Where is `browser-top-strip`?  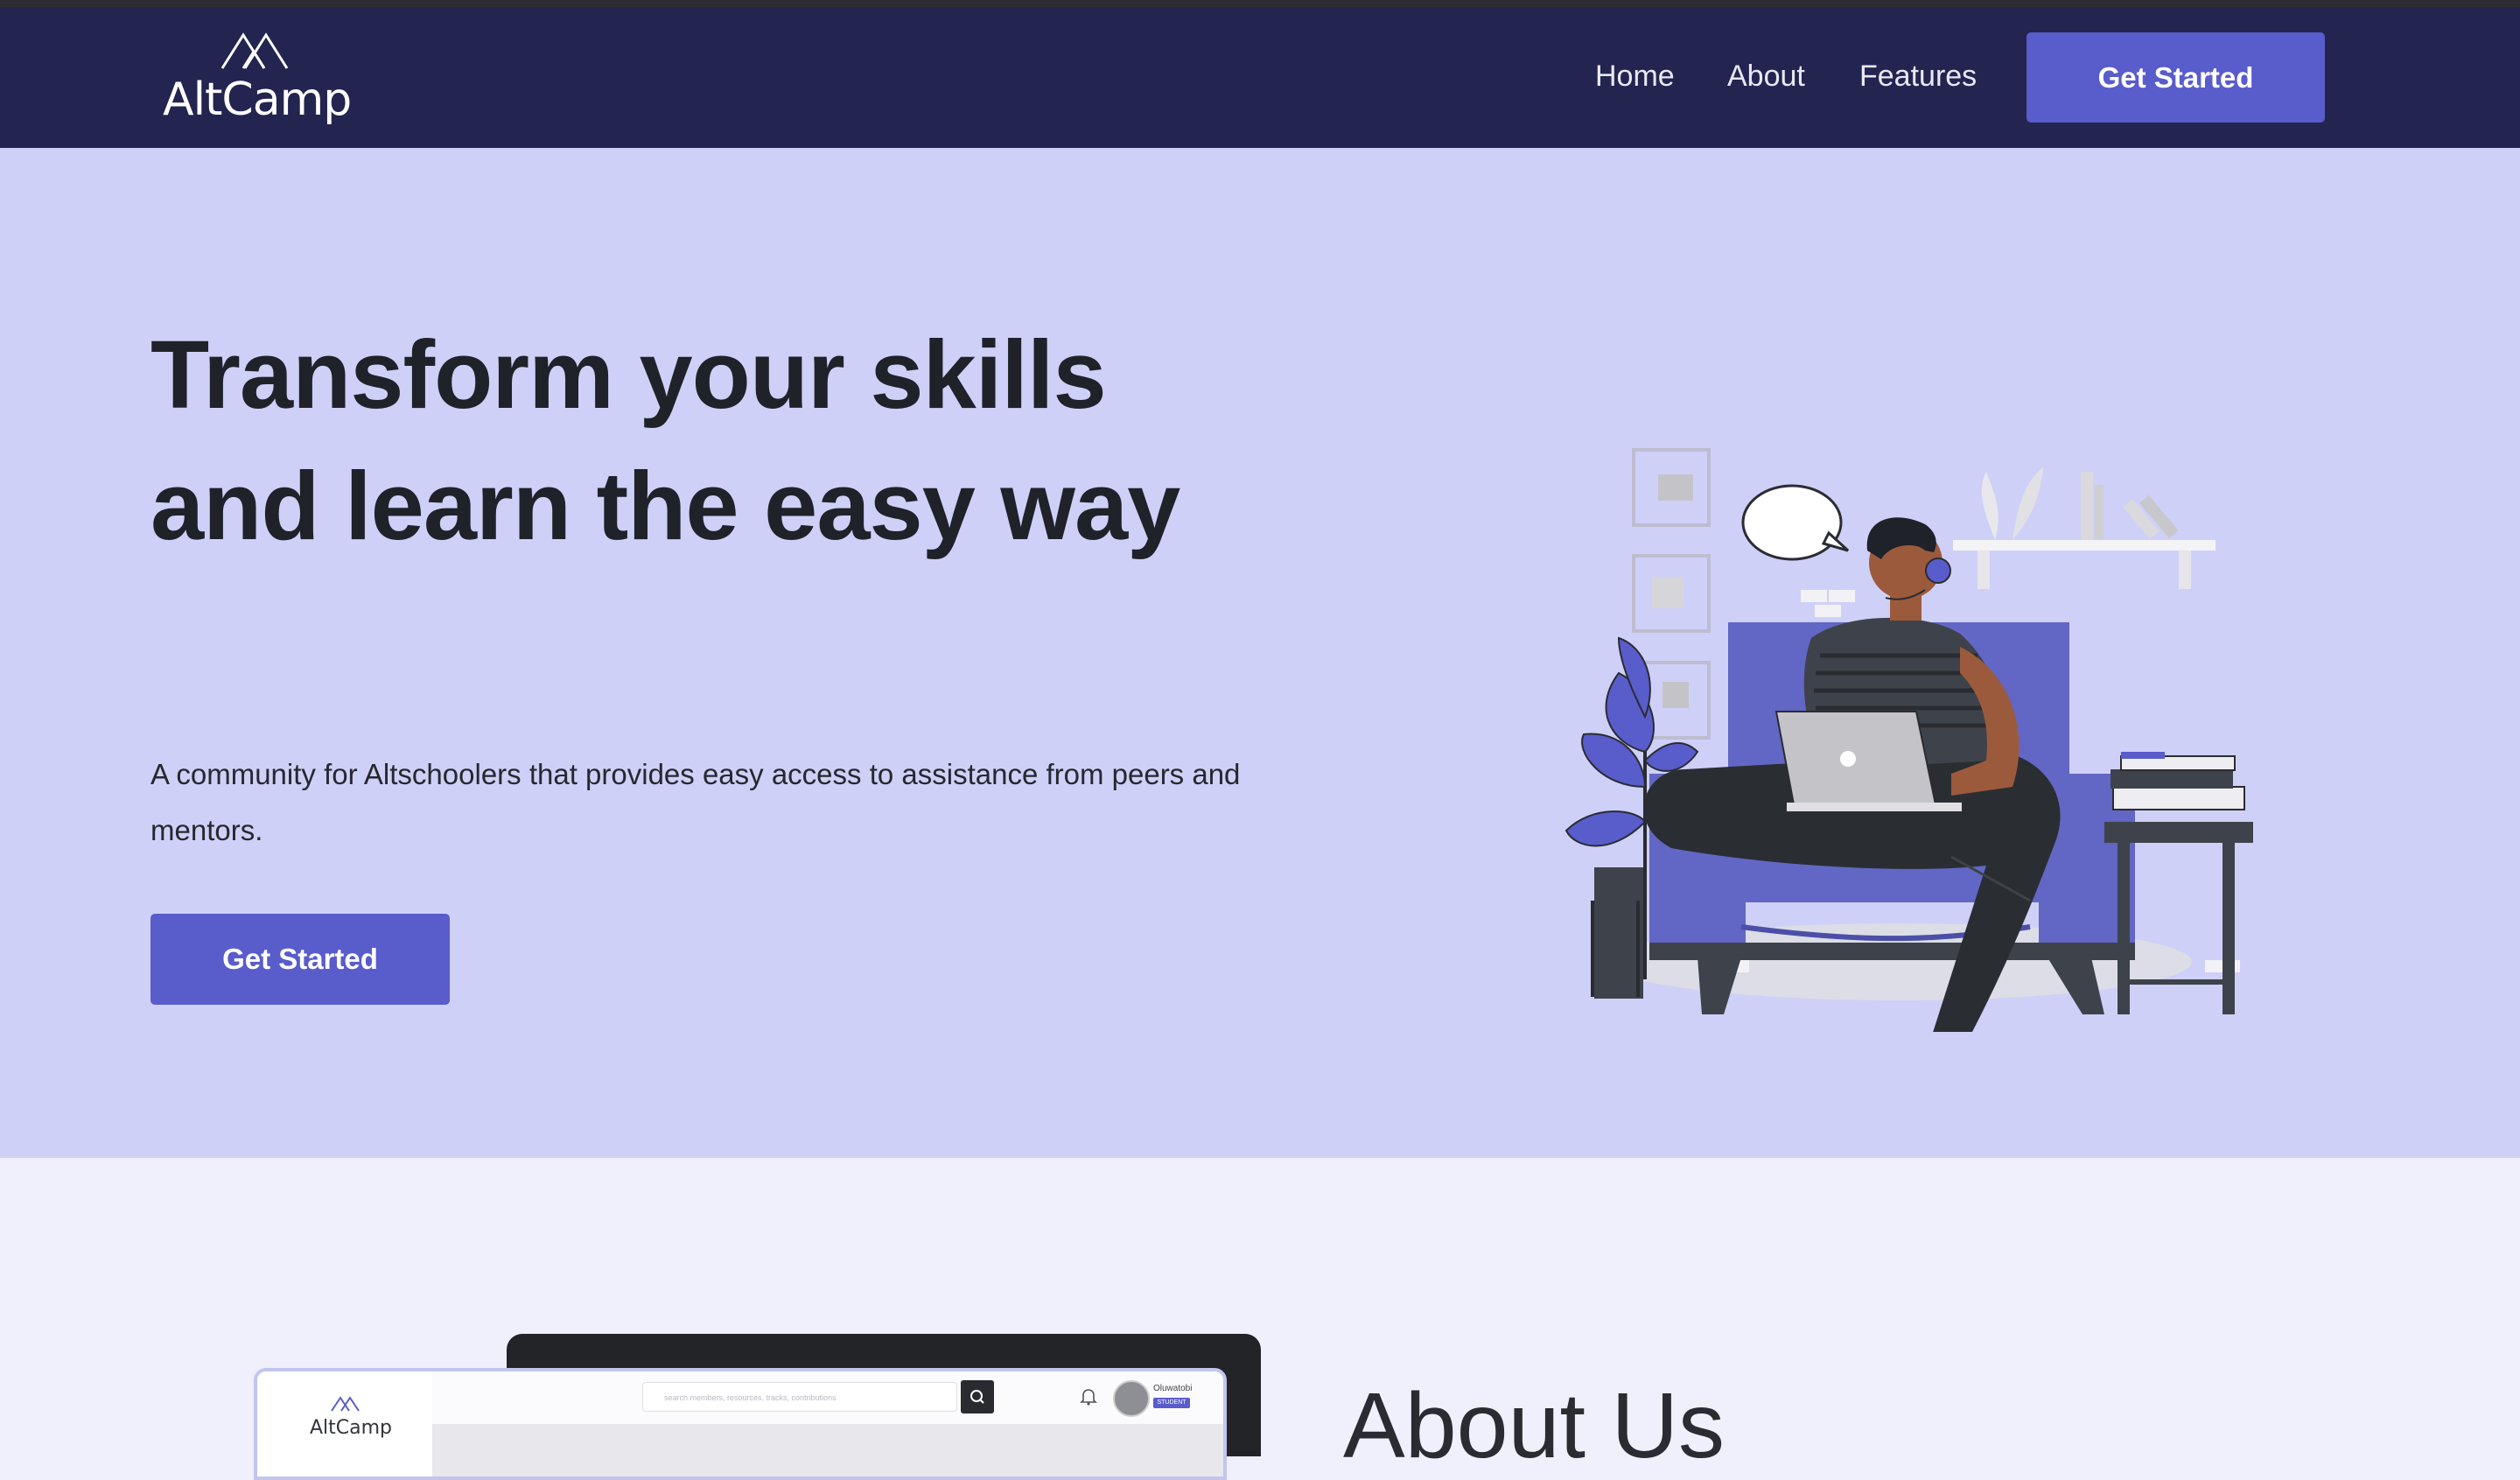
browser-top-strip is located at coordinates (1260, 3).